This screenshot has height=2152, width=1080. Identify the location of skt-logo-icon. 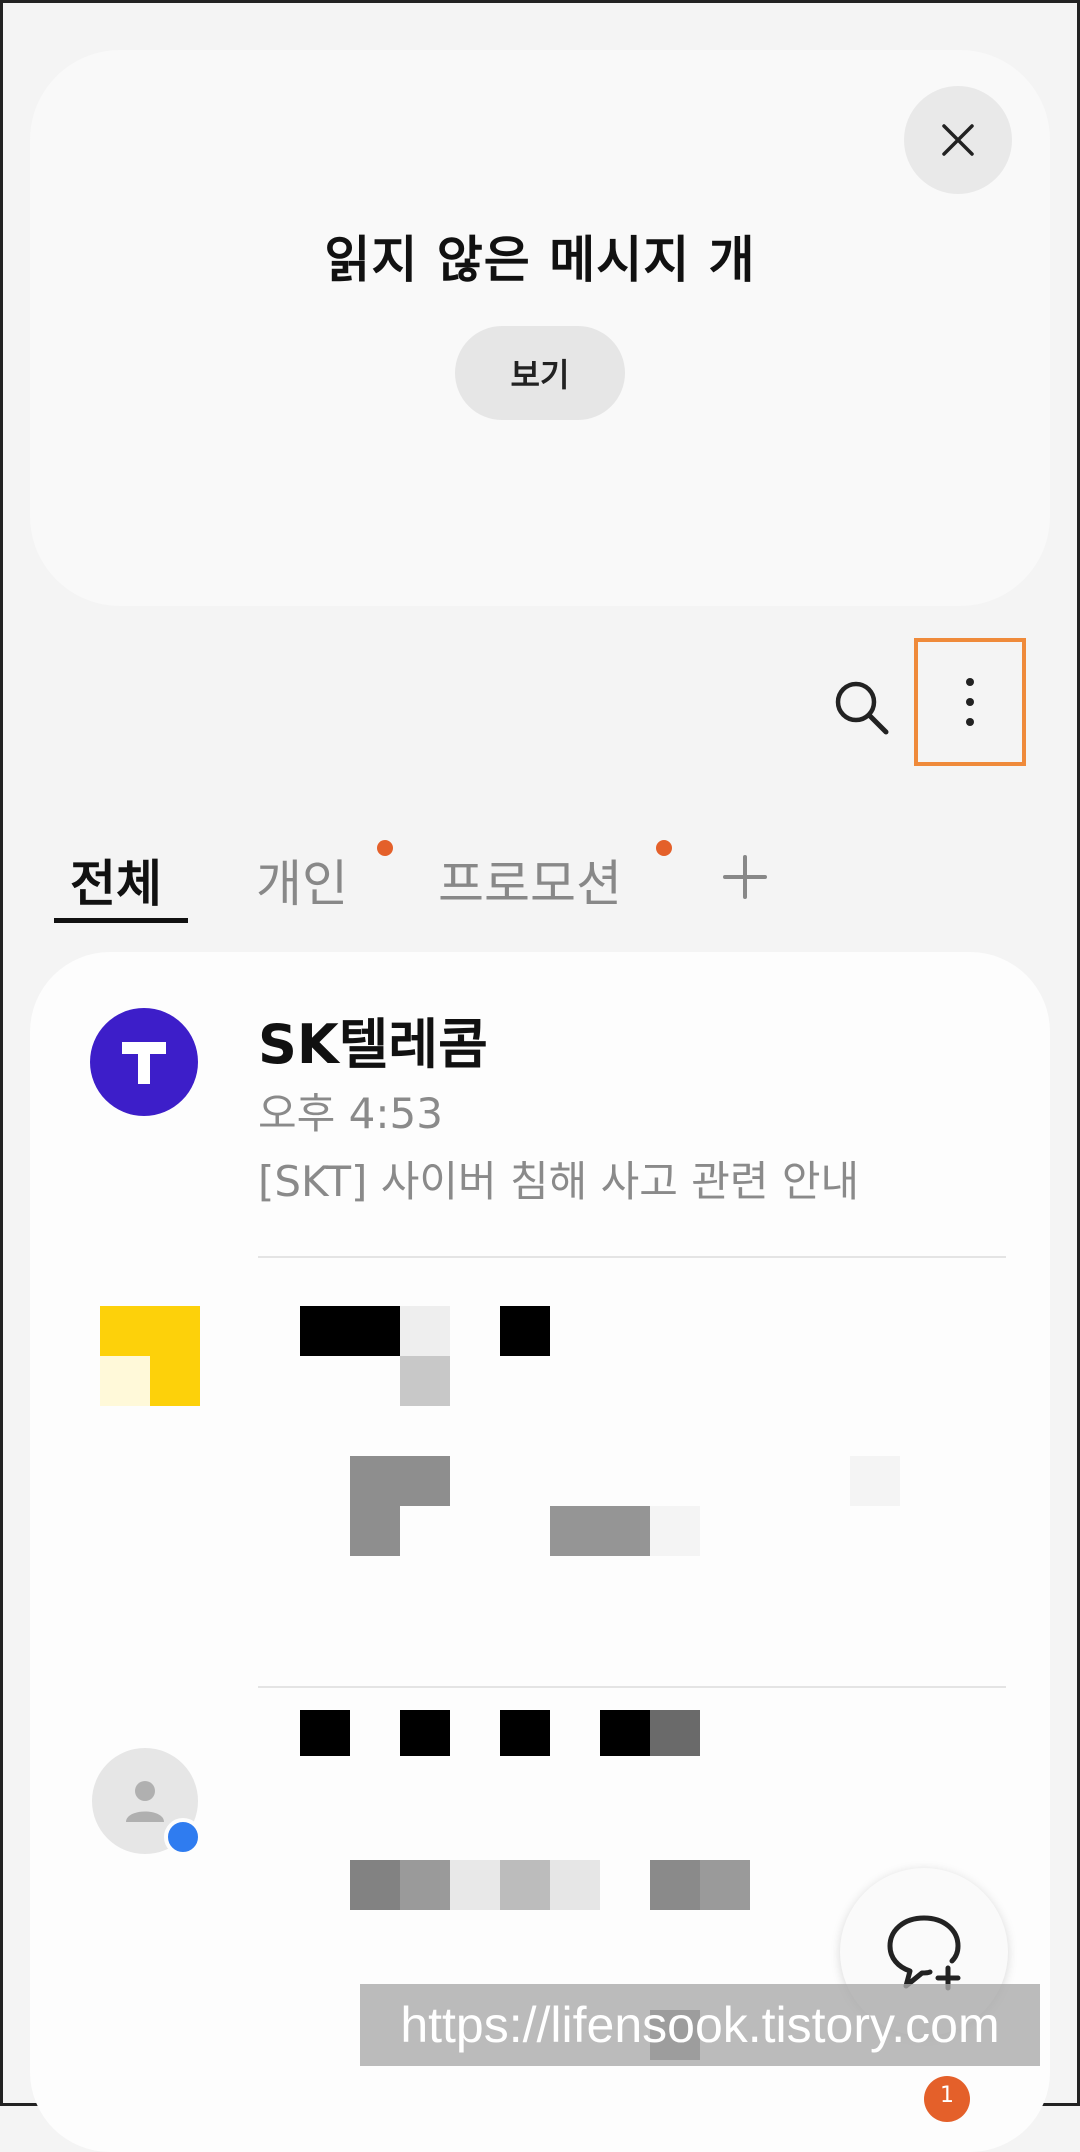
(144, 1063).